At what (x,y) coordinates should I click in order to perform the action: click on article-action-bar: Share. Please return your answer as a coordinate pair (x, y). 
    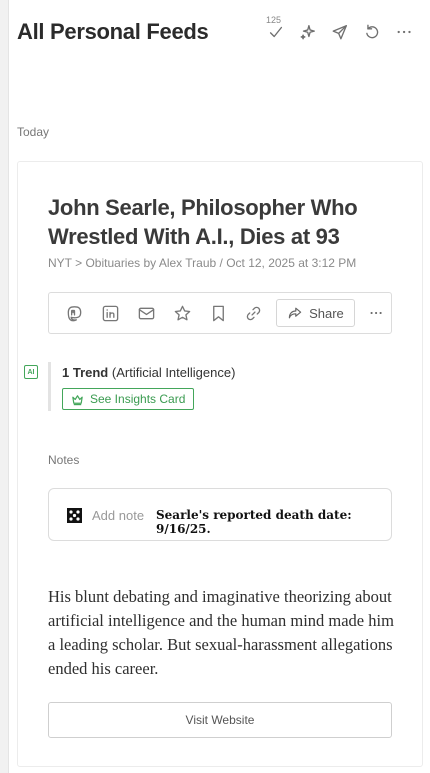
    Looking at the image, I should click on (220, 313).